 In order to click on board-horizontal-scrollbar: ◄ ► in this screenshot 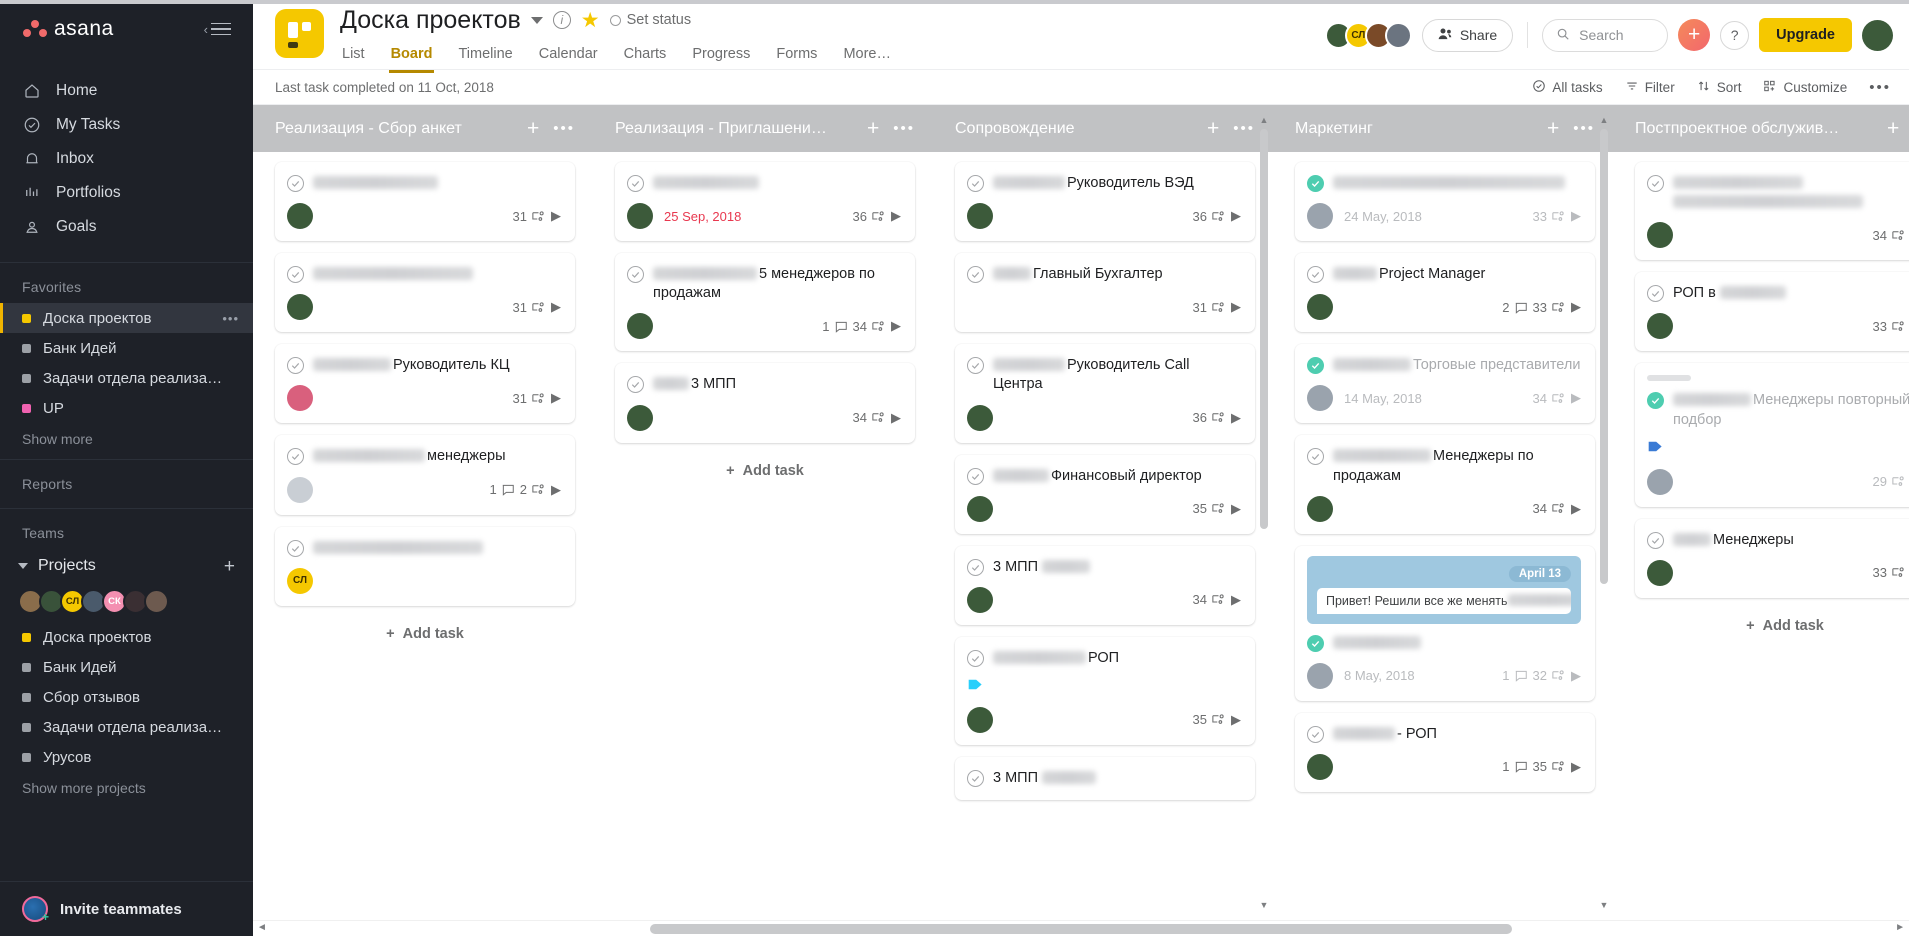, I will do `click(1081, 928)`.